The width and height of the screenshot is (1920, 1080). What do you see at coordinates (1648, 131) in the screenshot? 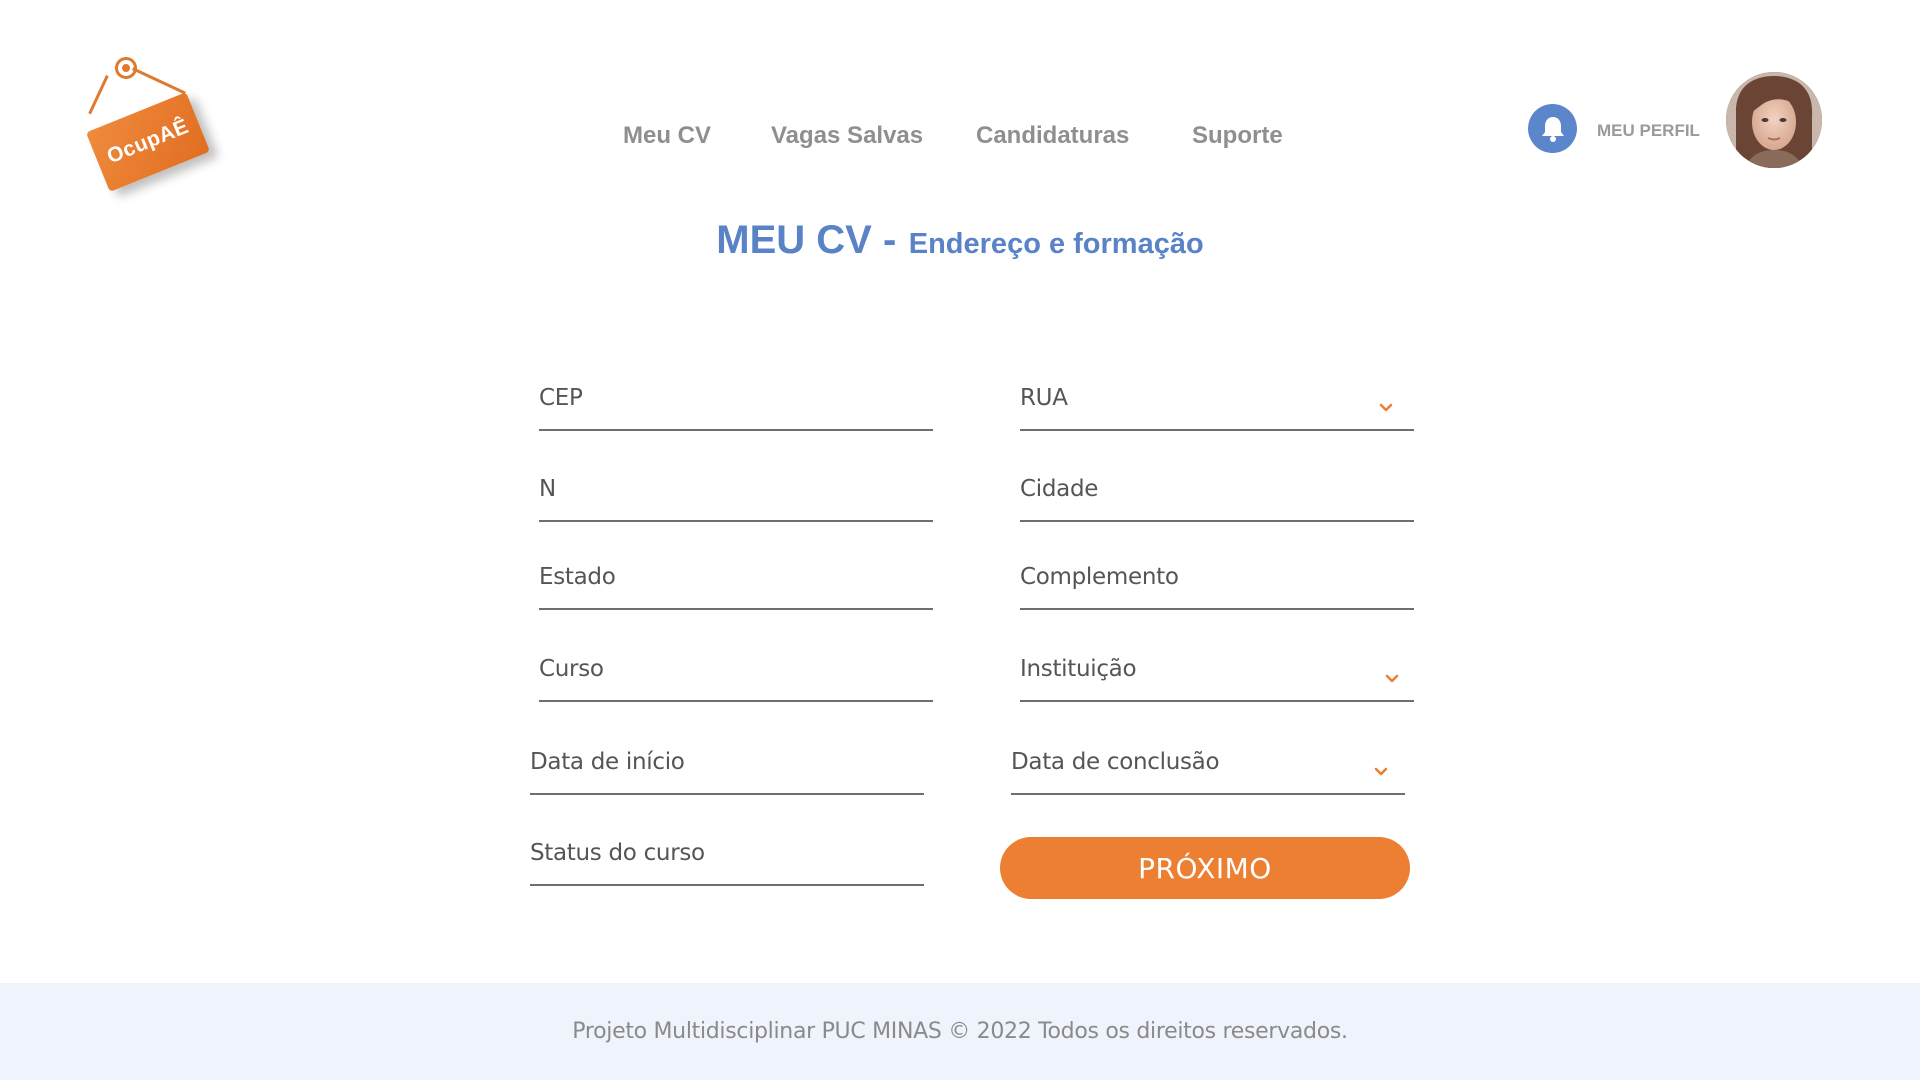
I see `profile-link: MEU PERFIL` at bounding box center [1648, 131].